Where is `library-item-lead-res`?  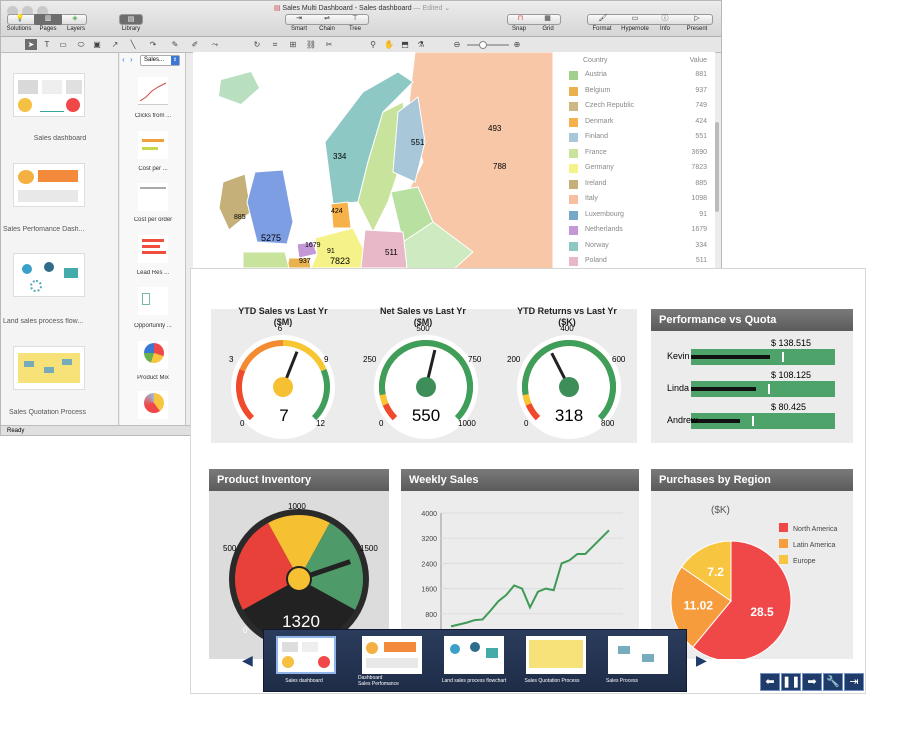 library-item-lead-res is located at coordinates (153, 249).